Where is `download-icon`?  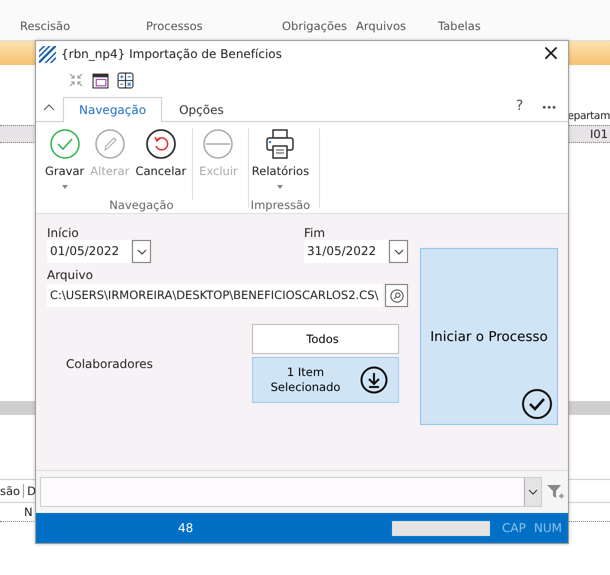
download-icon is located at coordinates (374, 380).